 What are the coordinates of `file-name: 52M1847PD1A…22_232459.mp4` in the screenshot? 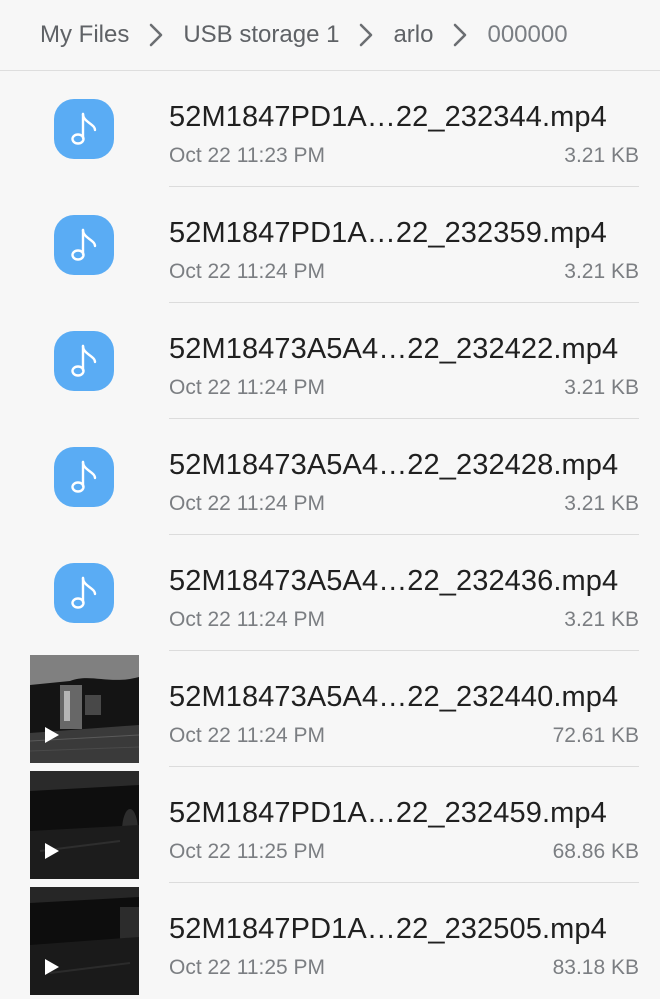 It's located at (388, 813).